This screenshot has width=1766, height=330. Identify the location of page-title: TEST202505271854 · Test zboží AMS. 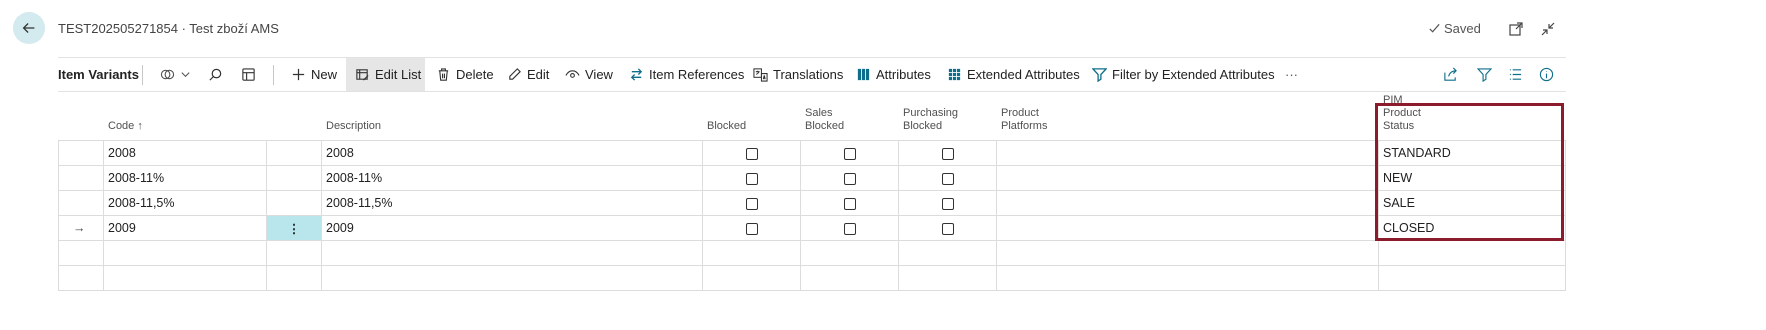
(168, 28).